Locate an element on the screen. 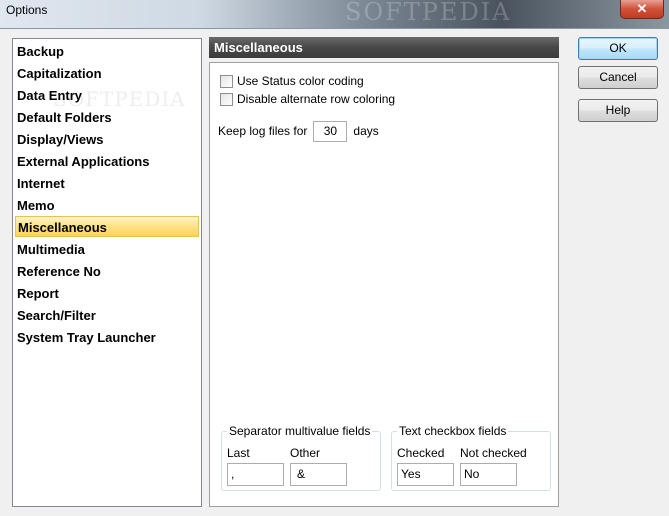 Image resolution: width=669 pixels, height=516 pixels. ok-button: OK is located at coordinates (618, 48).